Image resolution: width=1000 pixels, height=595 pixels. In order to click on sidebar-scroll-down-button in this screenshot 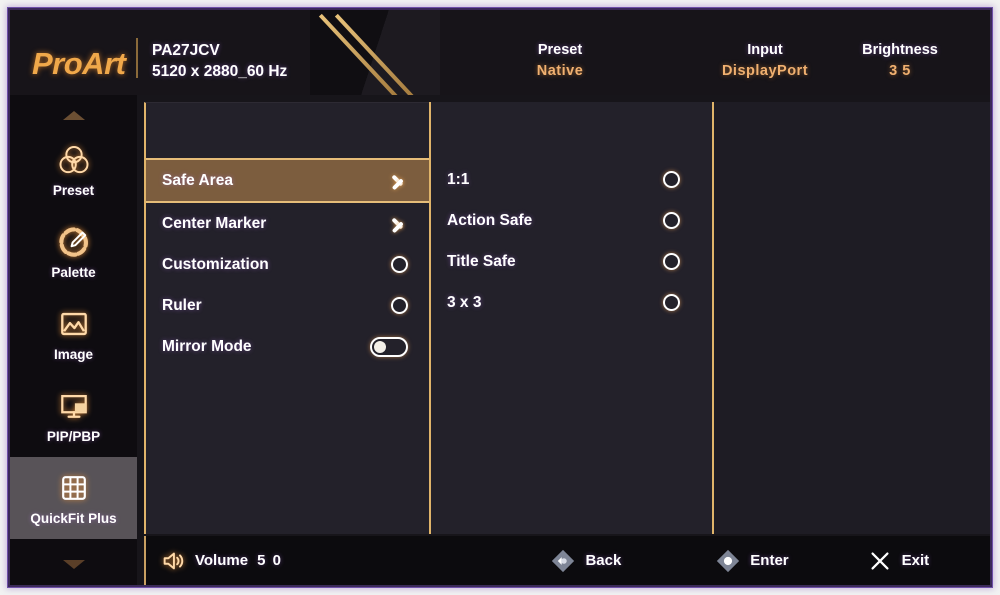, I will do `click(73, 564)`.